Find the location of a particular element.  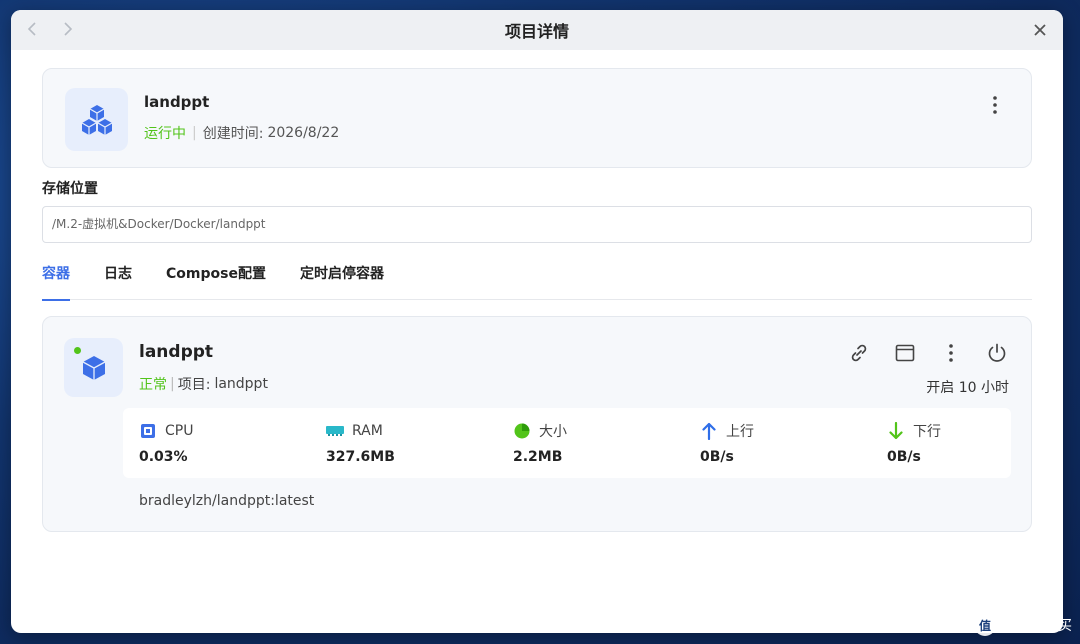

stat-cpu-header: CPU is located at coordinates (166, 431).